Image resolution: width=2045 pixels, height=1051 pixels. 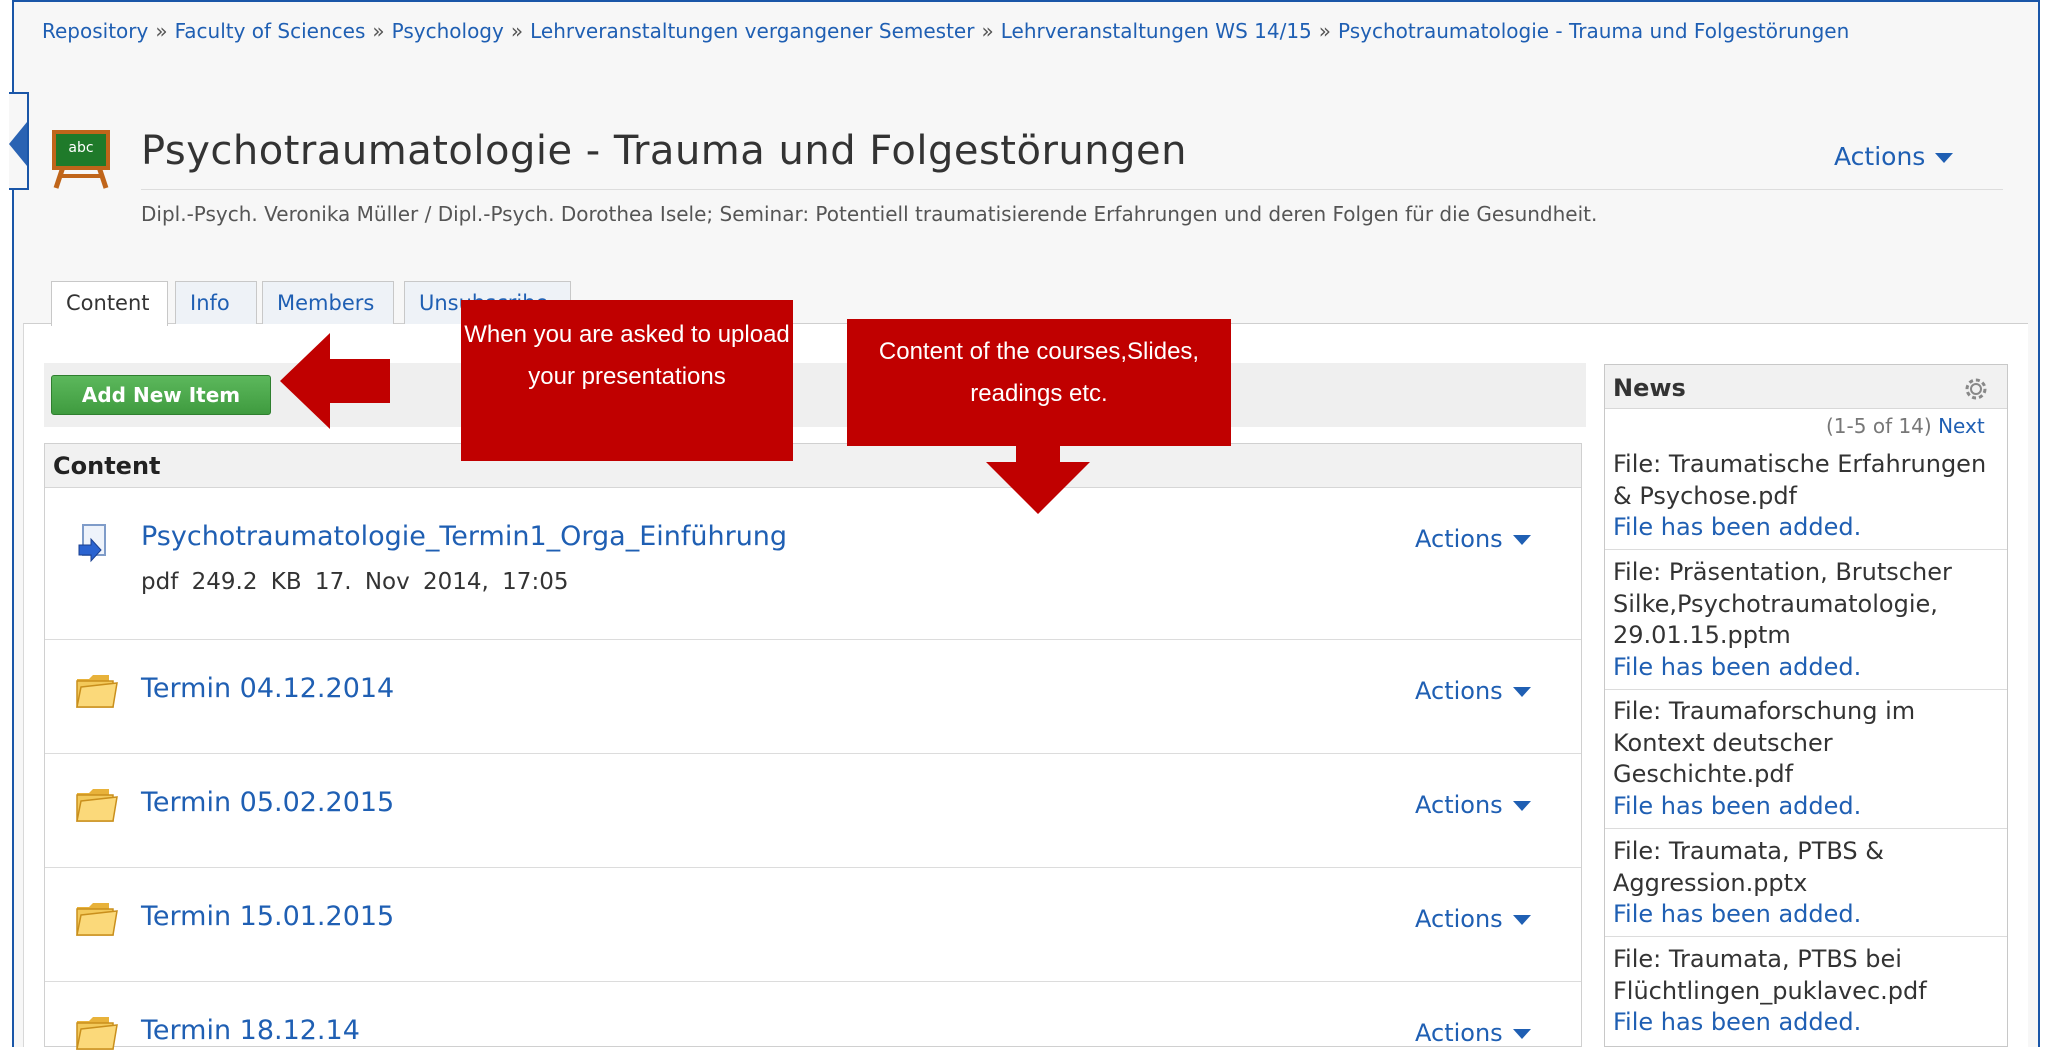 What do you see at coordinates (1879, 426) in the screenshot?
I see `news-count: (1-5 of 14)` at bounding box center [1879, 426].